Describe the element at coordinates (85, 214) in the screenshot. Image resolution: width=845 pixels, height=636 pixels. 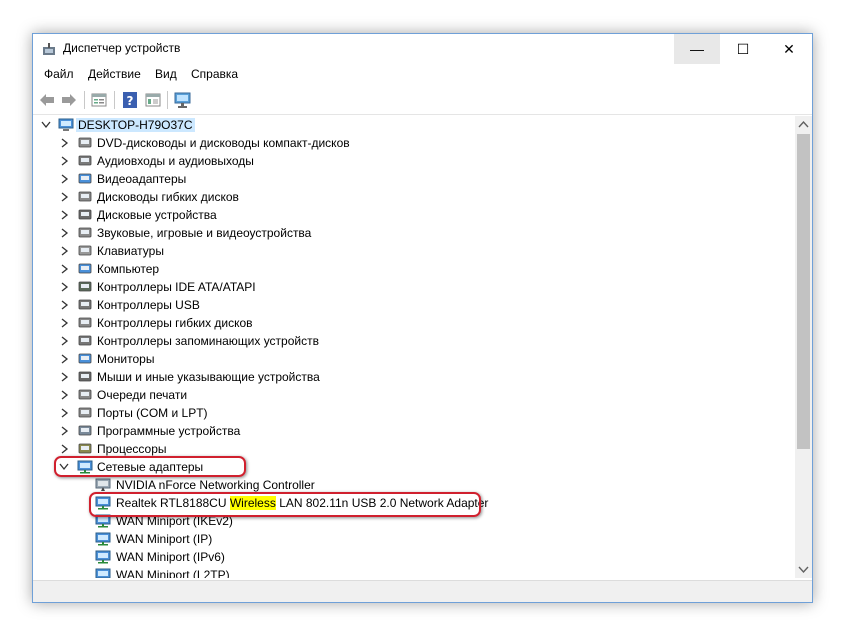
I see `disk-drive-icon` at that location.